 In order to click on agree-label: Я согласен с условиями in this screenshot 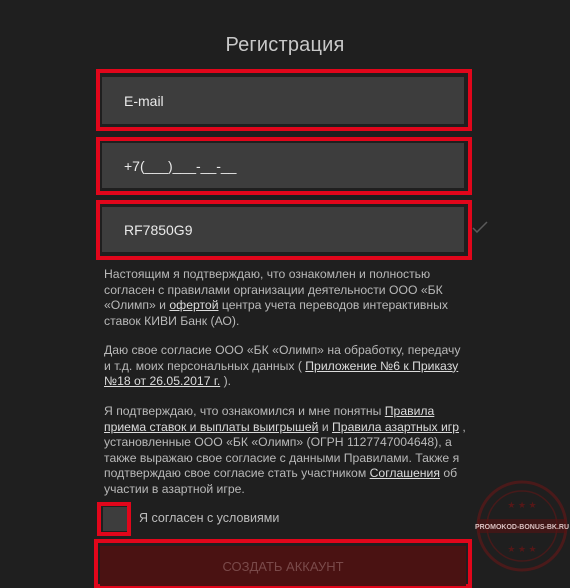, I will do `click(209, 518)`.